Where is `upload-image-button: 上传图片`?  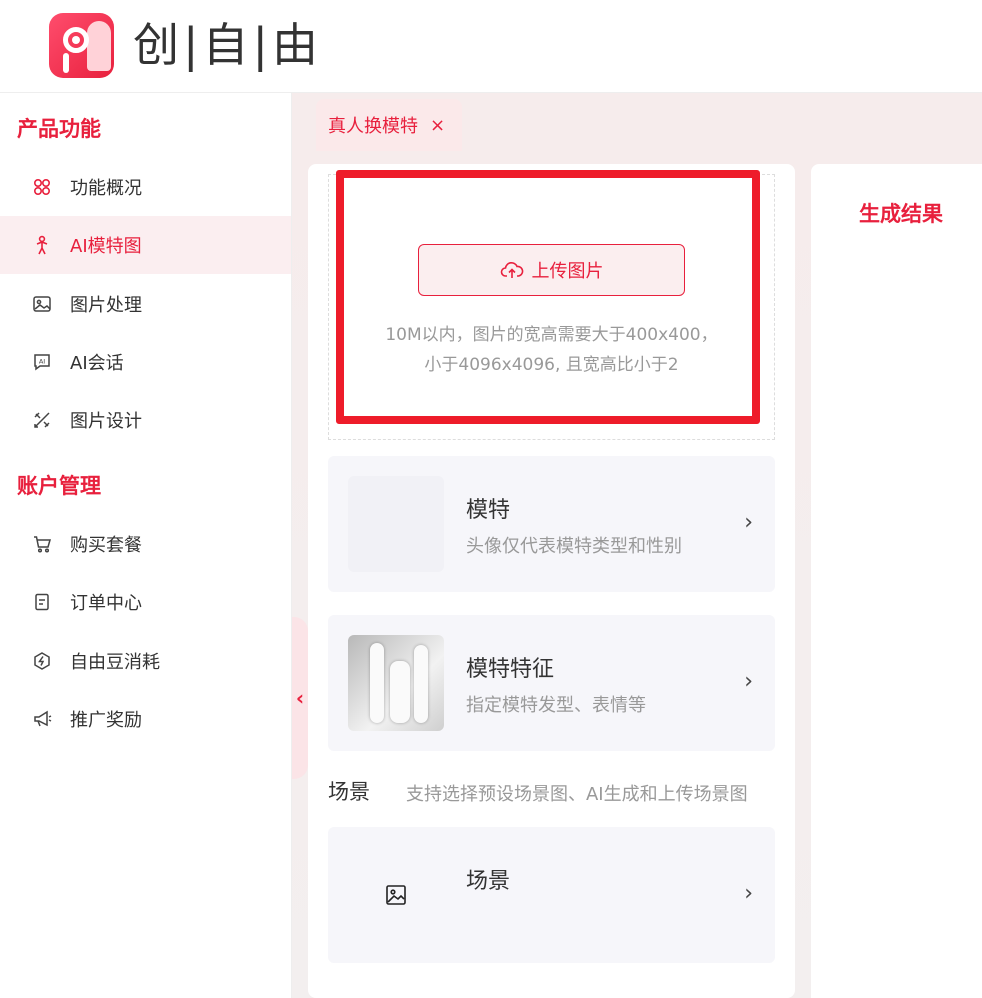
upload-image-button: 上传图片 is located at coordinates (551, 270).